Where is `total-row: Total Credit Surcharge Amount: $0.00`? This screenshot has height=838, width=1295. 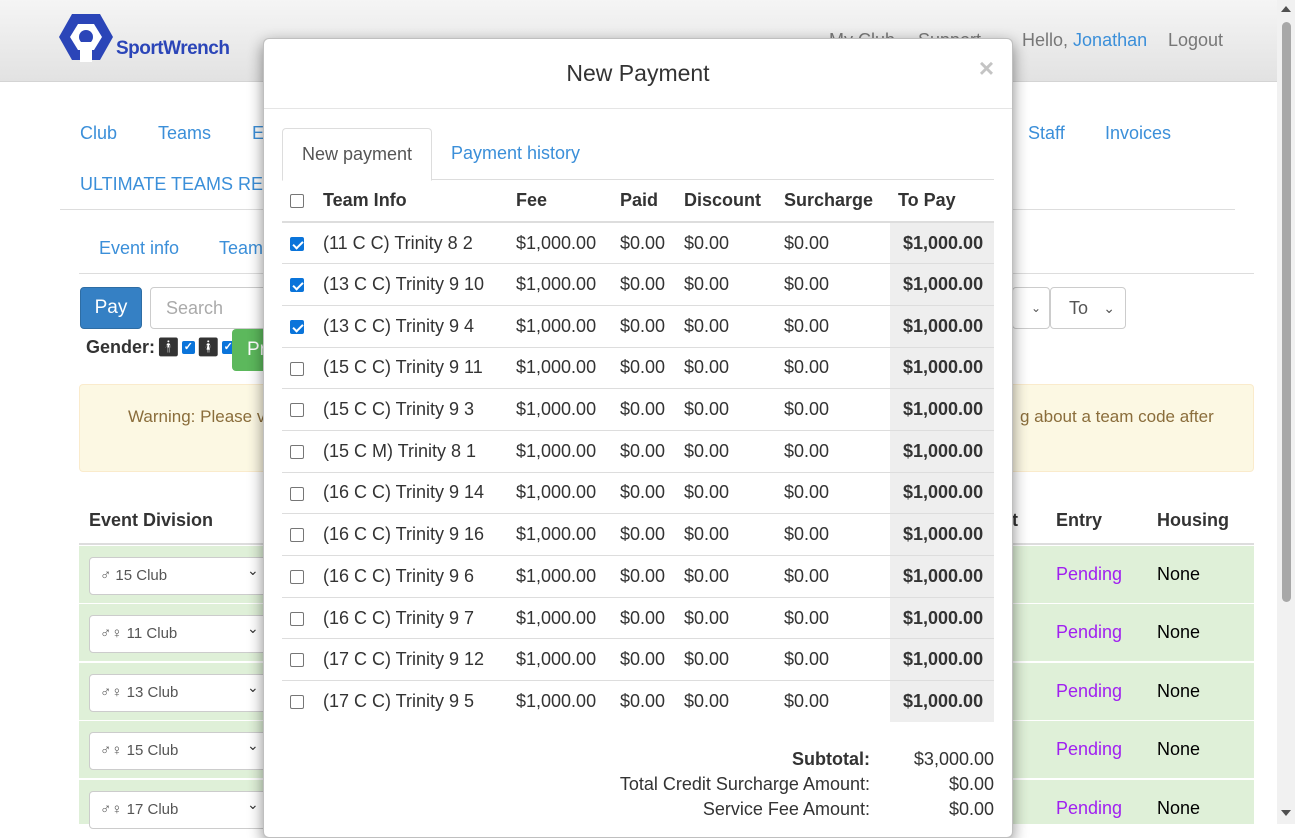 total-row: Total Credit Surcharge Amount: $0.00 is located at coordinates (774, 786).